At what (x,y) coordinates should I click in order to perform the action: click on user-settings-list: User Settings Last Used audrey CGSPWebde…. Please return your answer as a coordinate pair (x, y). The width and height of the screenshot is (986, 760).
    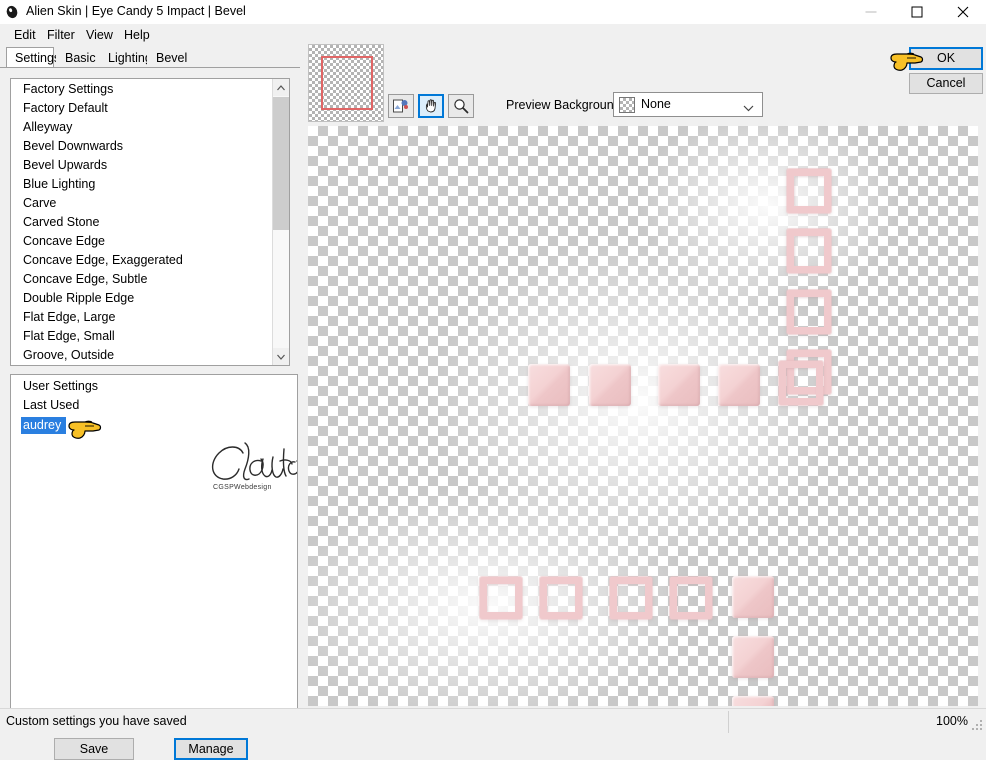
    Looking at the image, I should click on (154, 550).